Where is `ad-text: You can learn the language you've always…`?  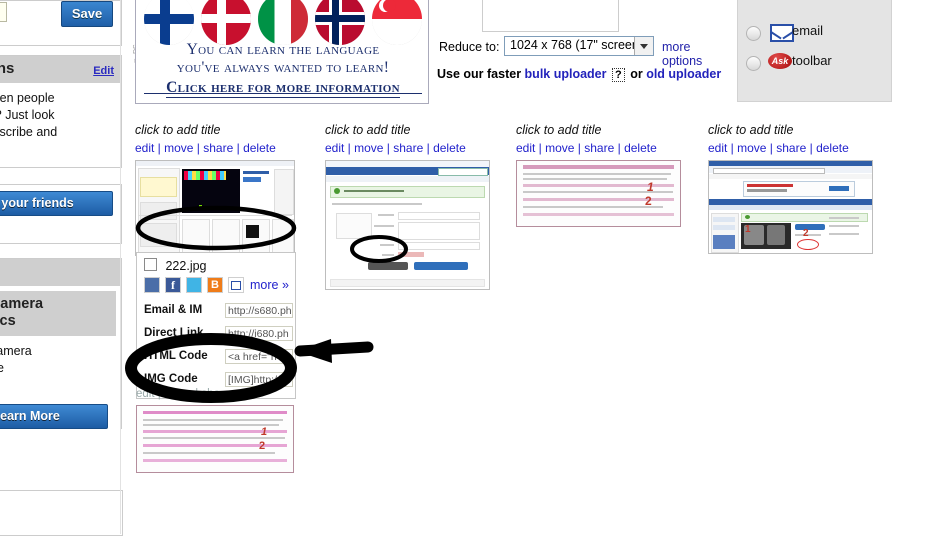
ad-text: You can learn the language you've always… is located at coordinates (282, 69).